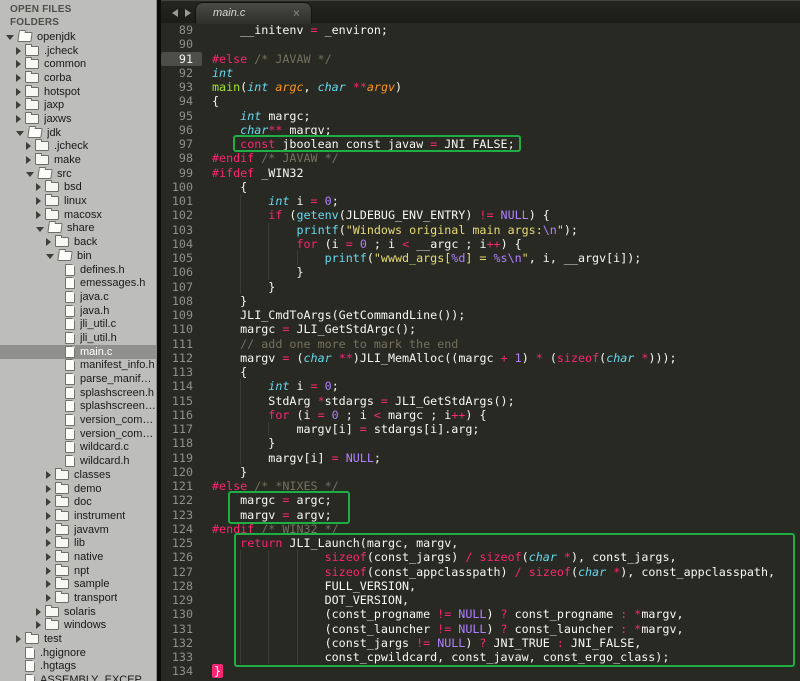 The height and width of the screenshot is (681, 800). Describe the element at coordinates (493, 344) in the screenshot. I see `code-line-111: // add one more to mark the end` at that location.